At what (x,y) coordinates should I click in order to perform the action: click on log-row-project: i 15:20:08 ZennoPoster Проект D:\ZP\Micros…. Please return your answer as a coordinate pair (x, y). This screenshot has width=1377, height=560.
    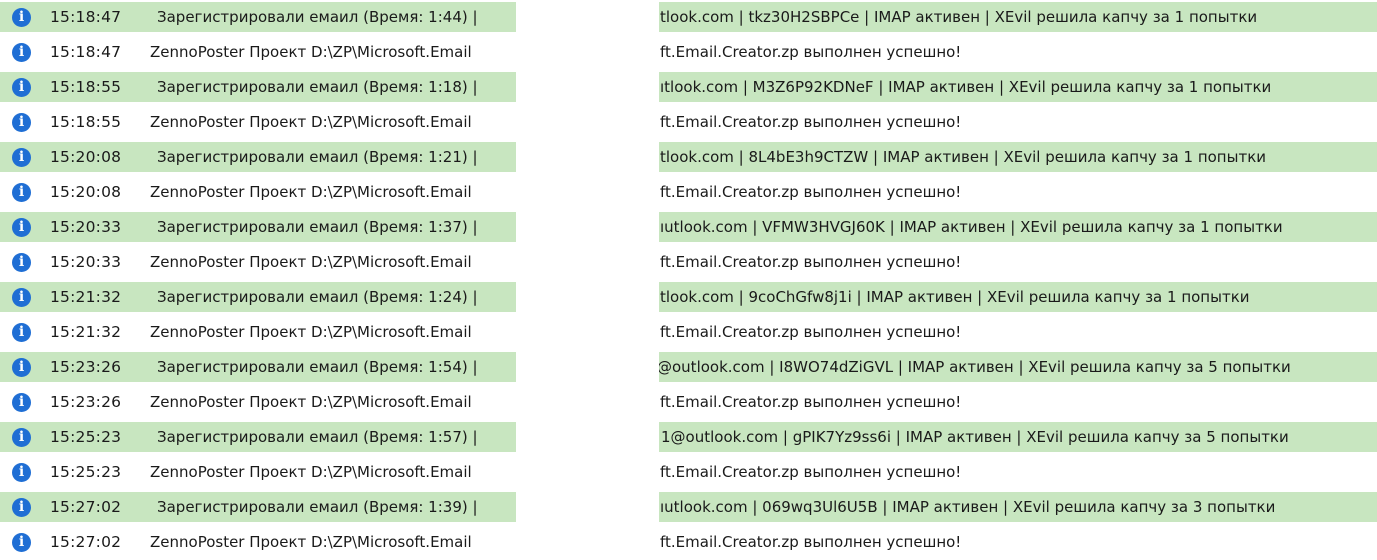
    Looking at the image, I should click on (688, 192).